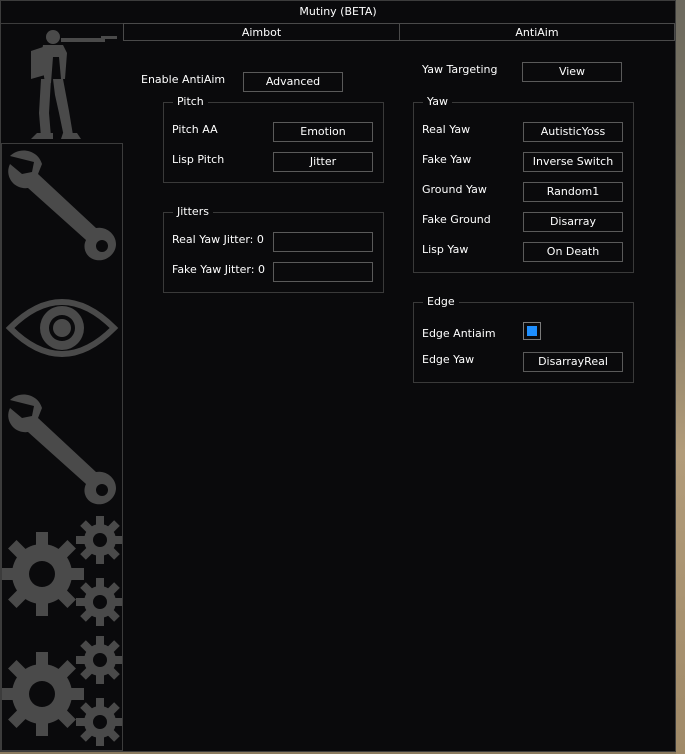 The image size is (685, 754). What do you see at coordinates (190, 102) in the screenshot?
I see `pitch-group-title: Pitch` at bounding box center [190, 102].